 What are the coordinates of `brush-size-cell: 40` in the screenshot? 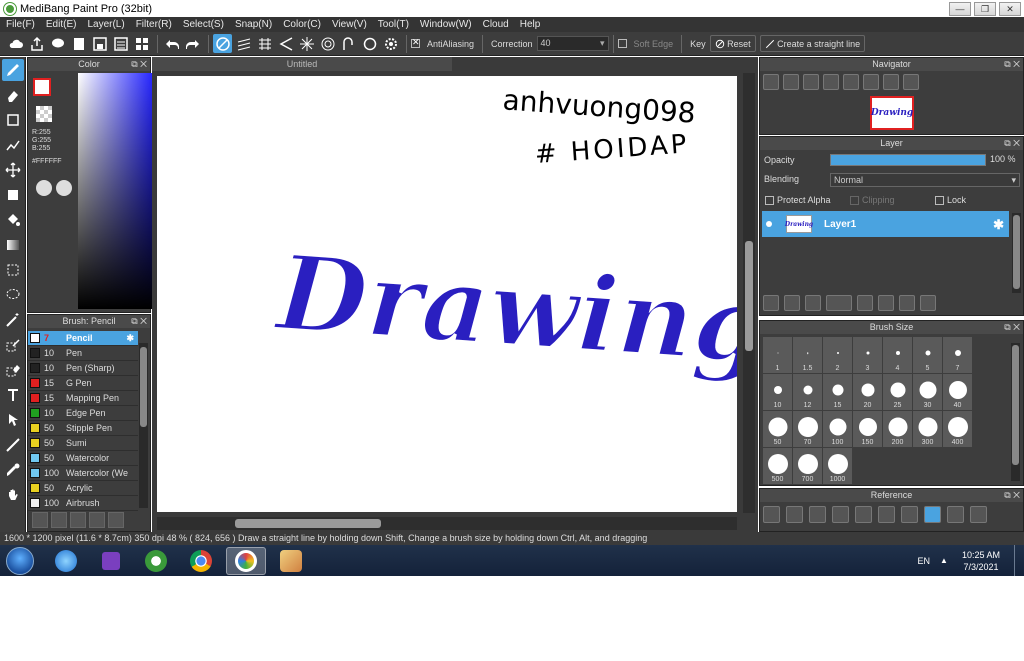 It's located at (957, 392).